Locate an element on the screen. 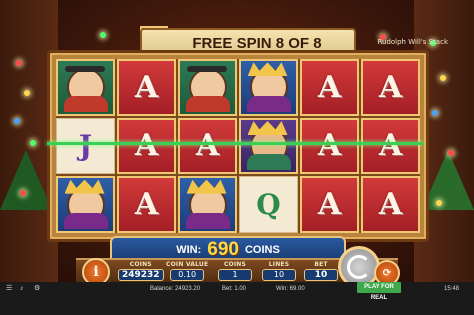 This screenshot has height=315, width=474. lines-label: LINES is located at coordinates (279, 264).